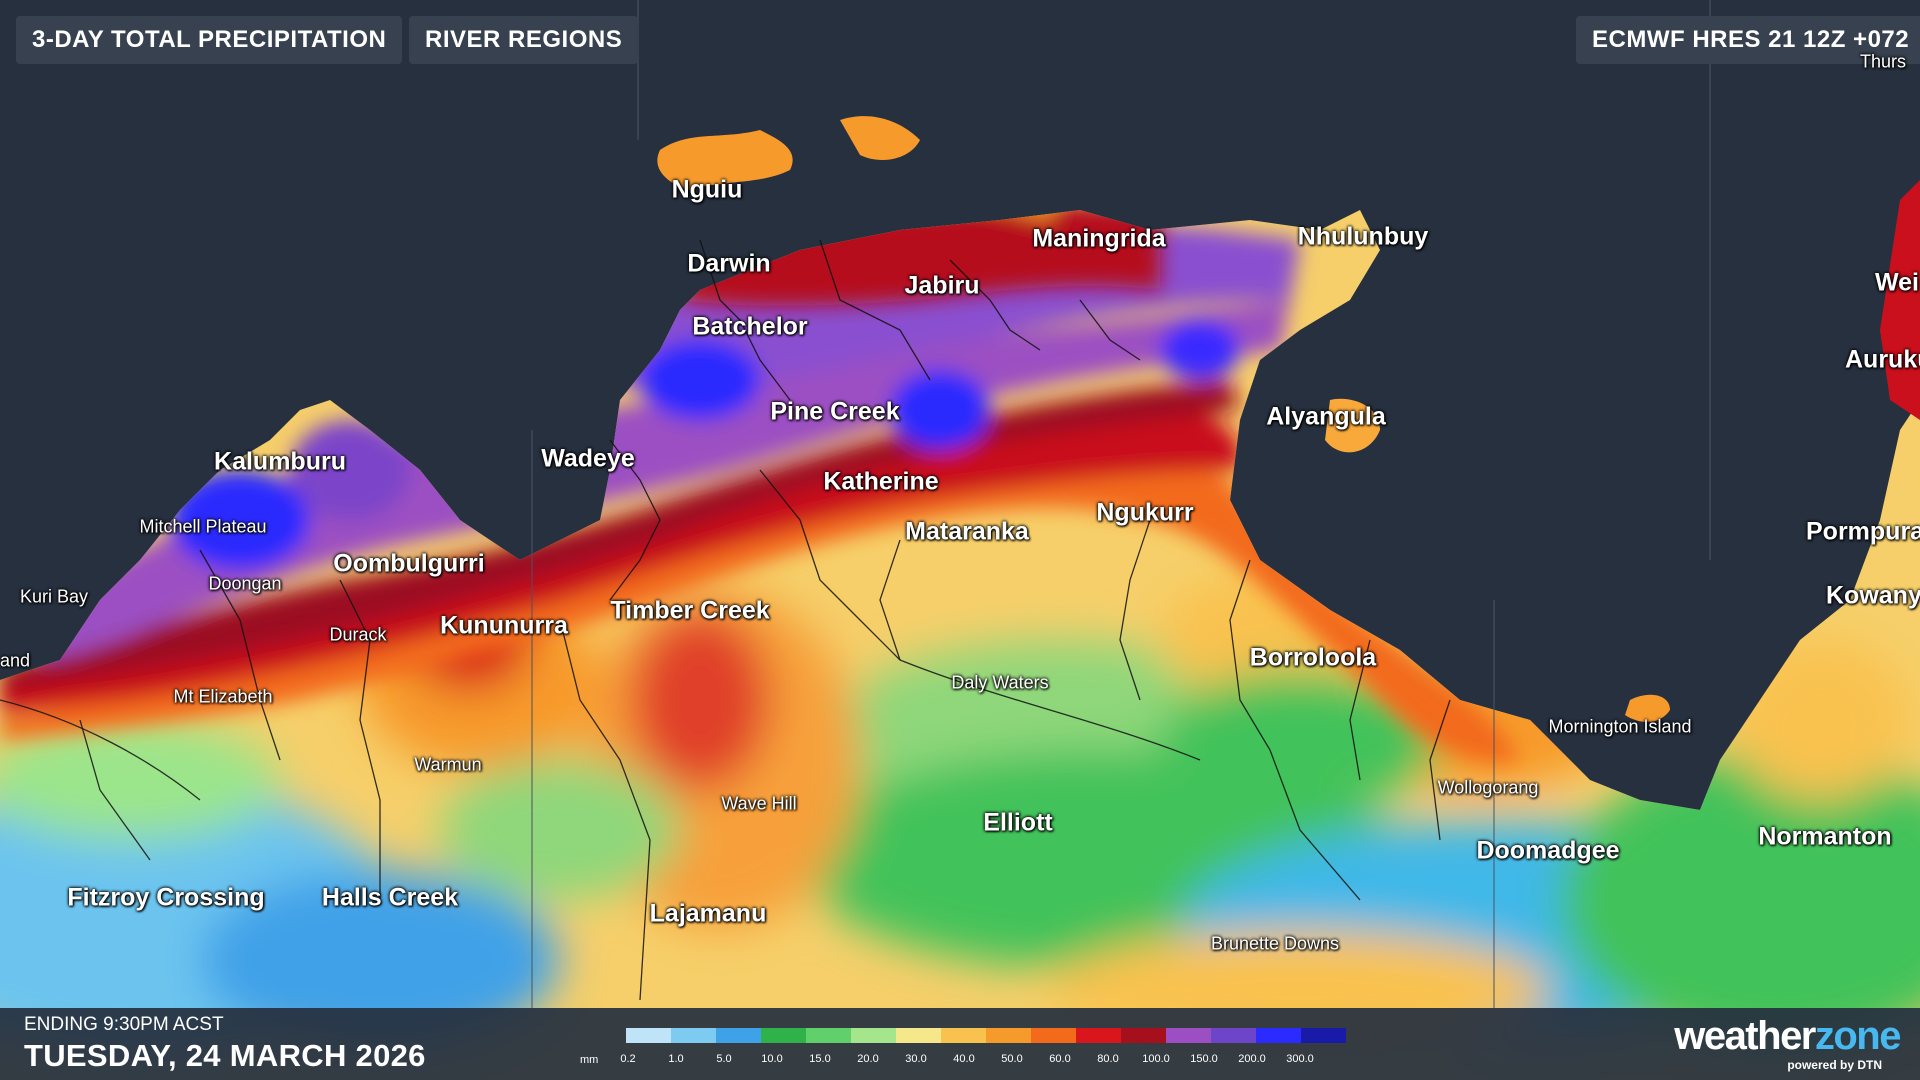 The image size is (1920, 1080). What do you see at coordinates (690, 610) in the screenshot?
I see `place-label-timber-creek: Timber Creek` at bounding box center [690, 610].